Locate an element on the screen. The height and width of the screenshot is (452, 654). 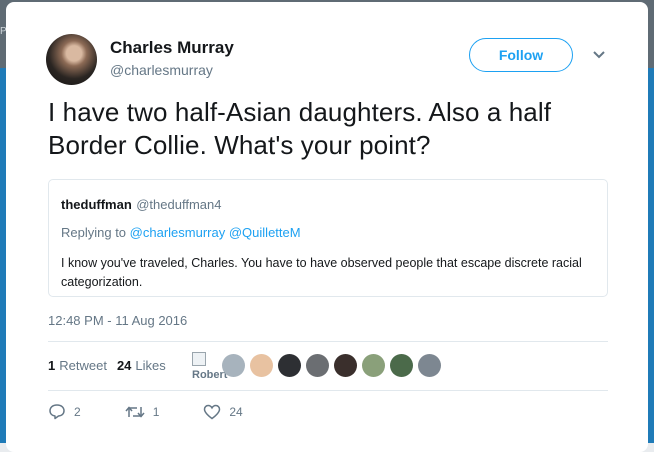
retweet-stat-count: 1 is located at coordinates (52, 365).